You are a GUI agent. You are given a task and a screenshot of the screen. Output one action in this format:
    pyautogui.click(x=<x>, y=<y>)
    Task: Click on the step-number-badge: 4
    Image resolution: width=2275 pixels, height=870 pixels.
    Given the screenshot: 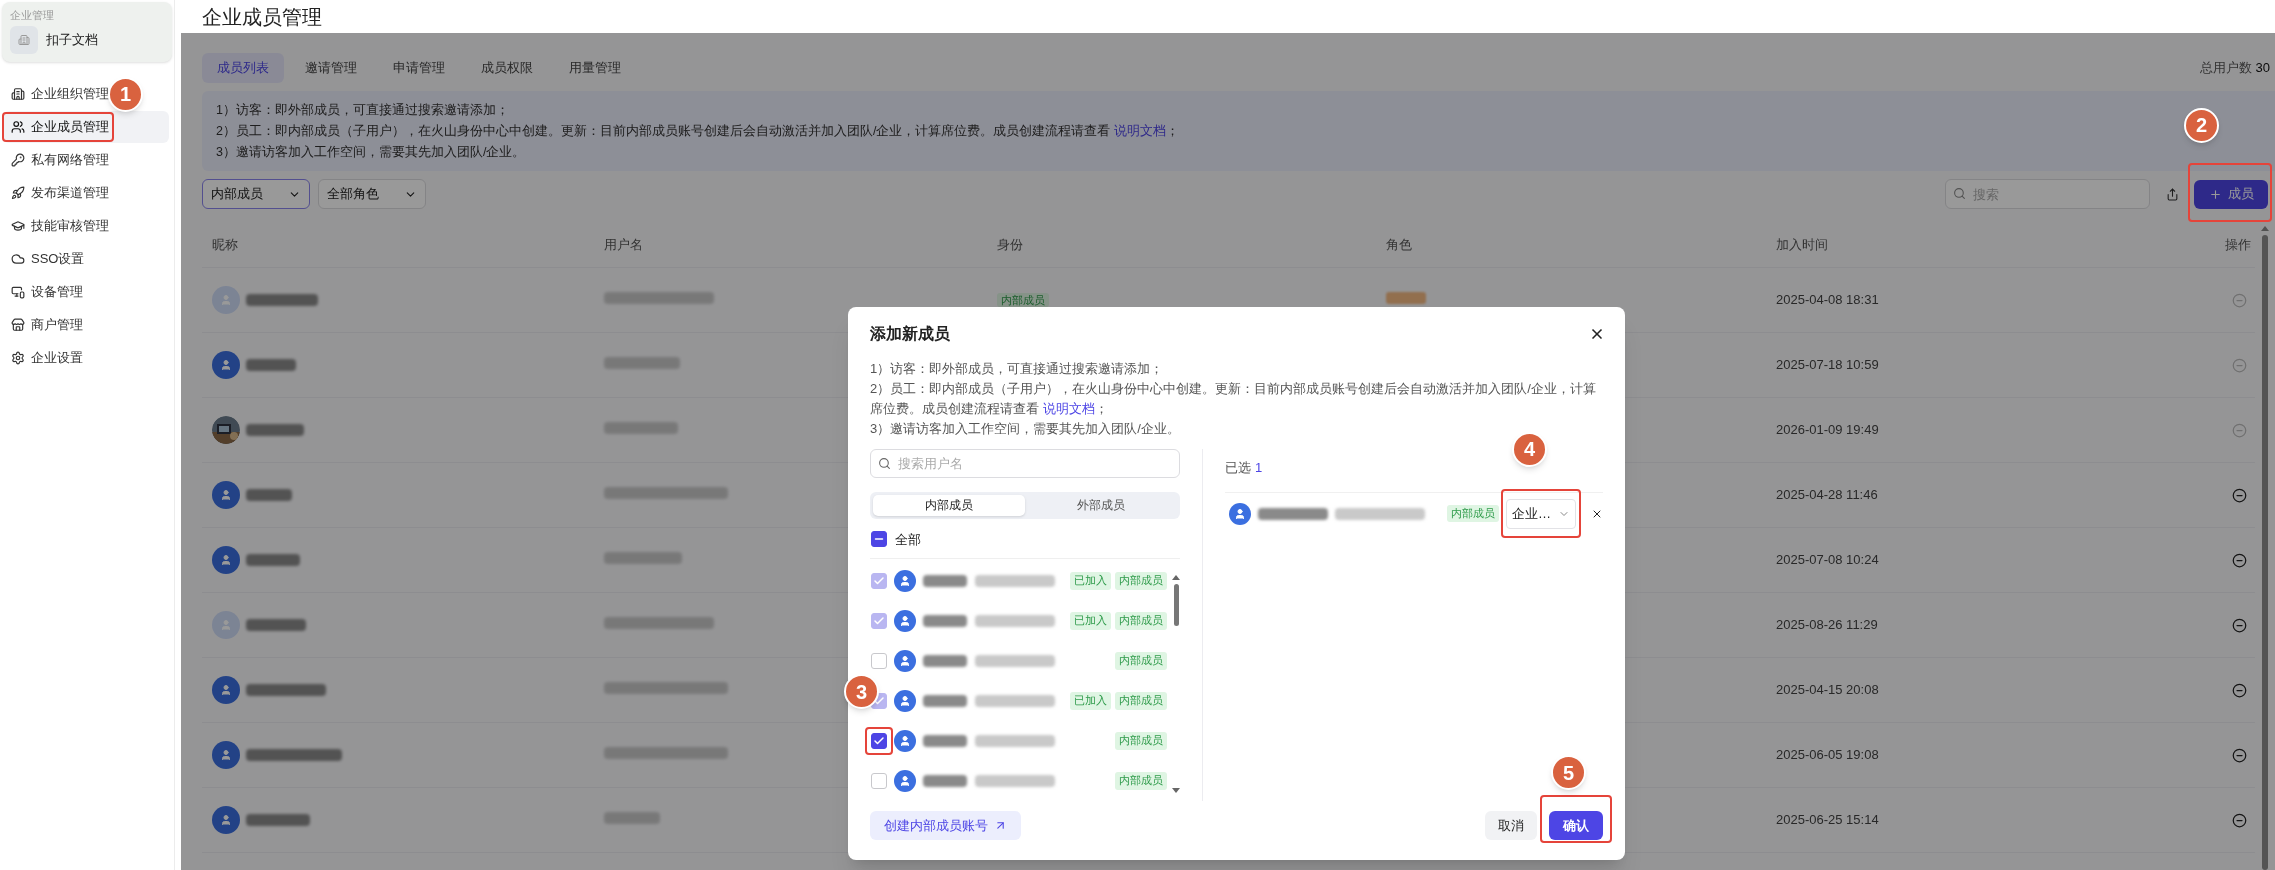 What is the action you would take?
    pyautogui.click(x=1529, y=449)
    